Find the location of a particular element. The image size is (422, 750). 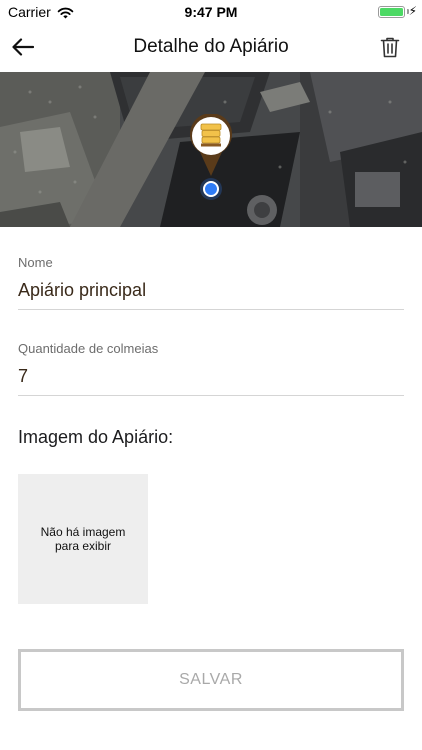

name-field: Nome Apiário principal is located at coordinates (211, 282).